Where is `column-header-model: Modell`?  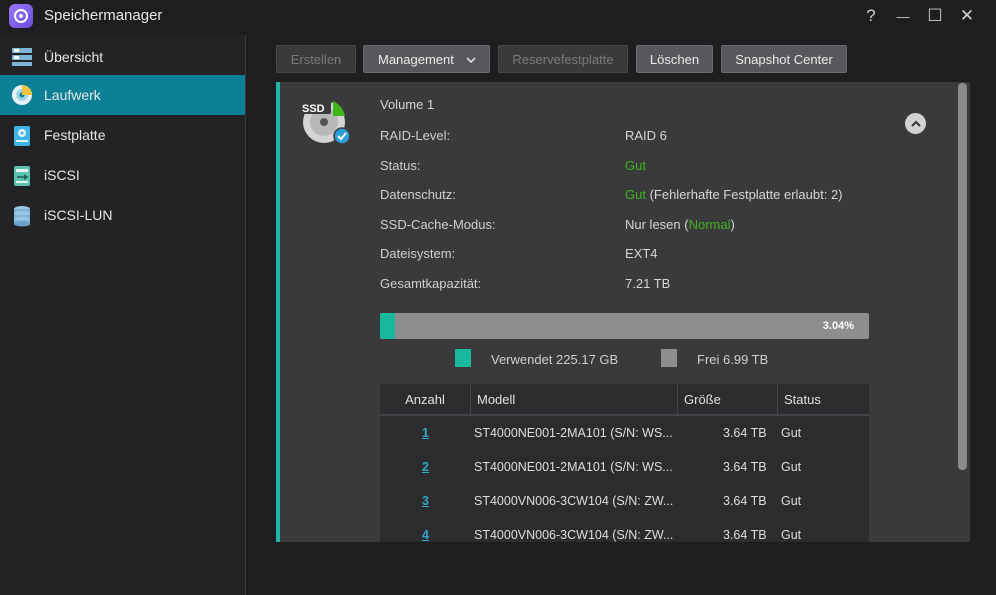
column-header-model: Modell is located at coordinates (574, 399).